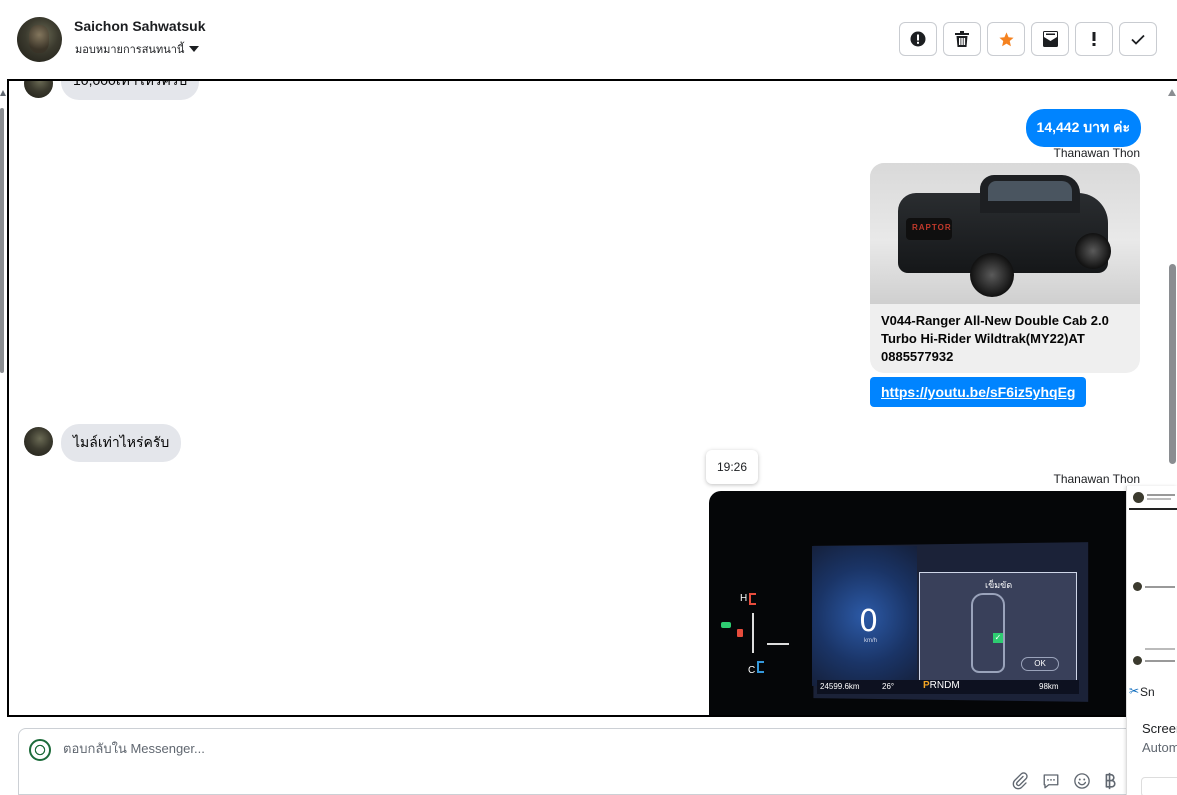 This screenshot has height=795, width=1177. I want to click on side-panel-box, so click(1159, 786).